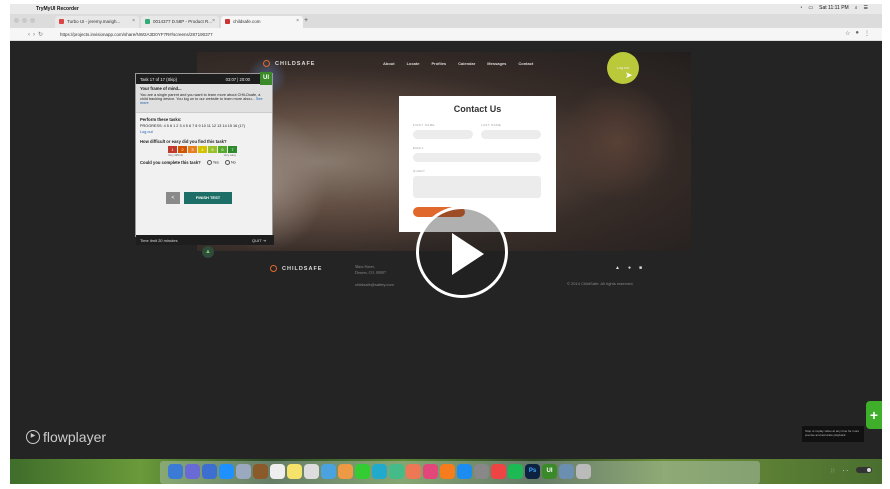 The width and height of the screenshot is (890, 489). I want to click on music-icon, so click(430, 471).